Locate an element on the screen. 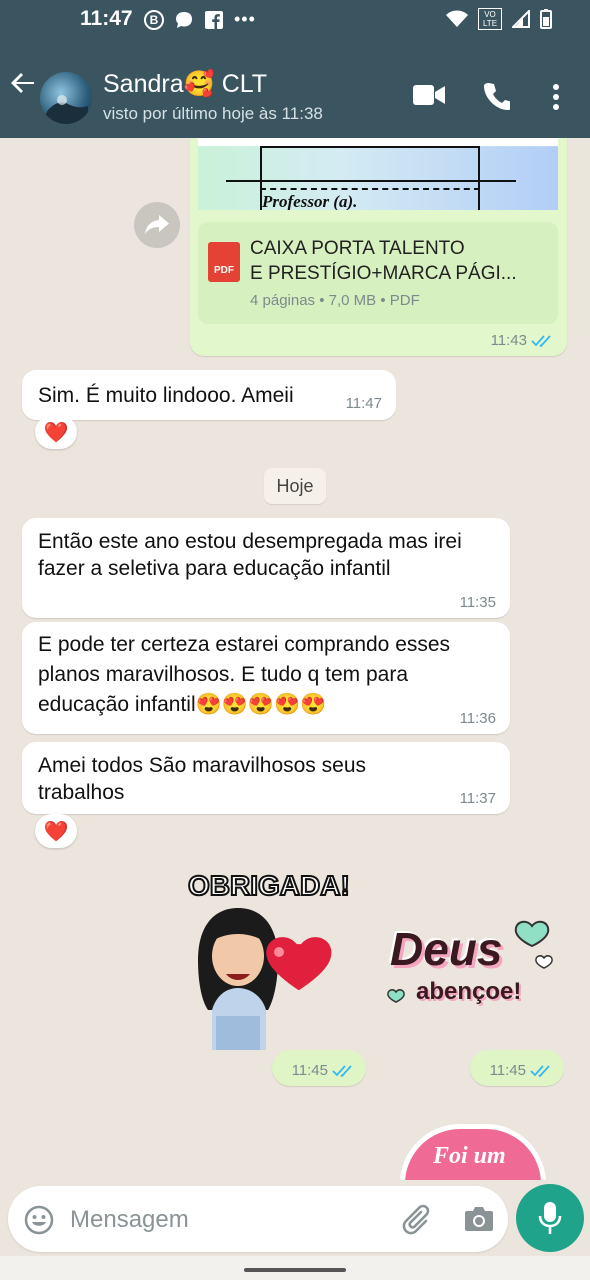 The width and height of the screenshot is (590, 1280). sticker-caption: OBRIGADA! is located at coordinates (269, 885).